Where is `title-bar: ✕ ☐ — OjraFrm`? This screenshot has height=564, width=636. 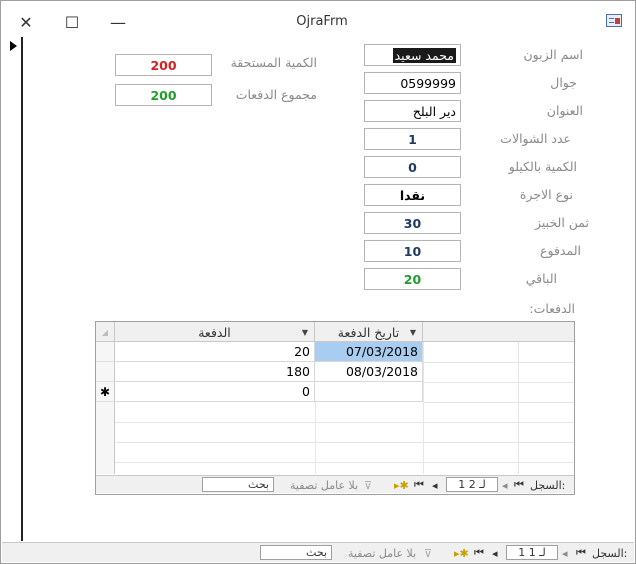
title-bar: ✕ ☐ — OjraFrm is located at coordinates (318, 20).